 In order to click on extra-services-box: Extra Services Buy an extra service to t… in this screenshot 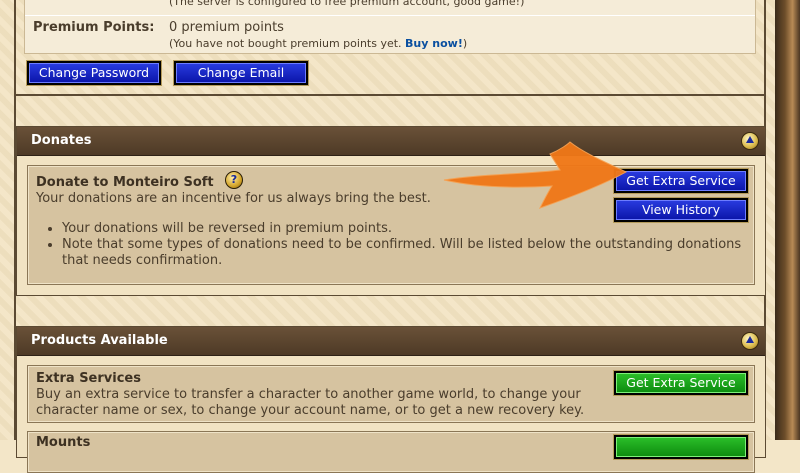, I will do `click(391, 394)`.